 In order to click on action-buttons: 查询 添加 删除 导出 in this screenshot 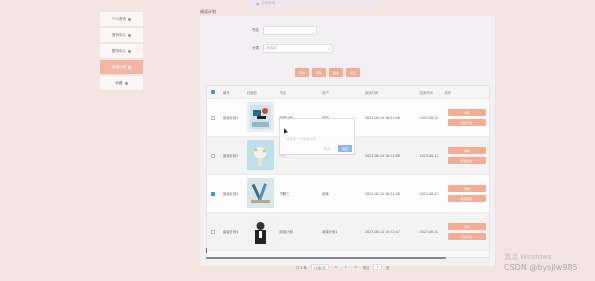, I will do `click(327, 72)`.